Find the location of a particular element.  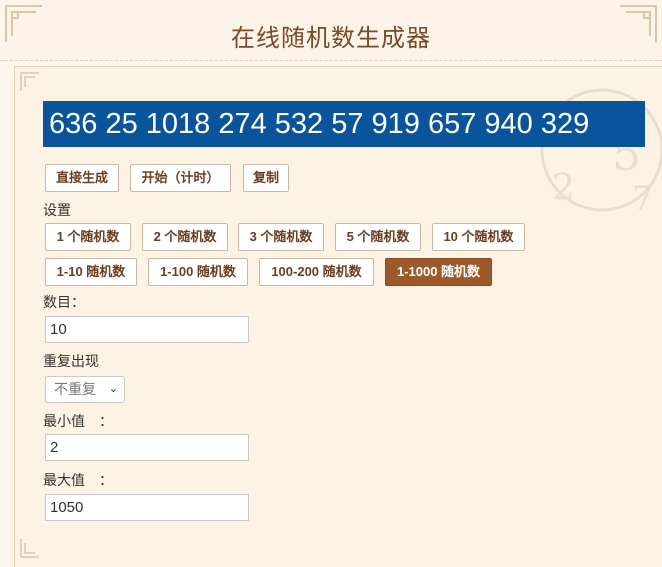

preset-10-numbers-button: 10 个随机数 is located at coordinates (478, 237).